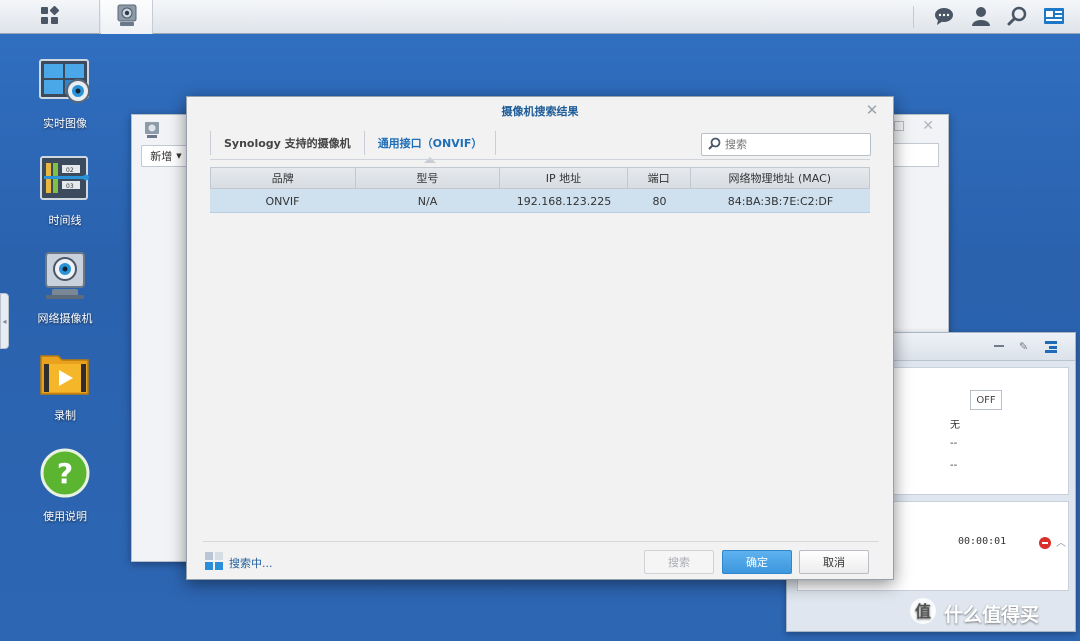  I want to click on chat-icon, so click(944, 17).